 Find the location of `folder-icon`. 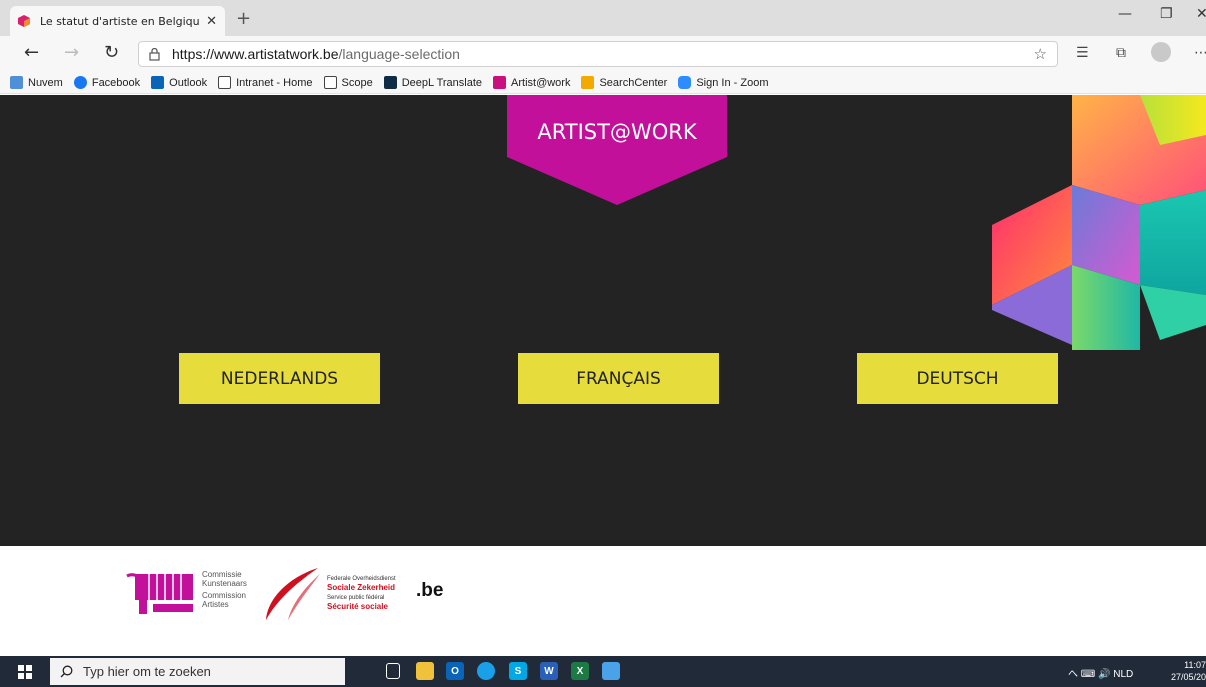

folder-icon is located at coordinates (16, 82).